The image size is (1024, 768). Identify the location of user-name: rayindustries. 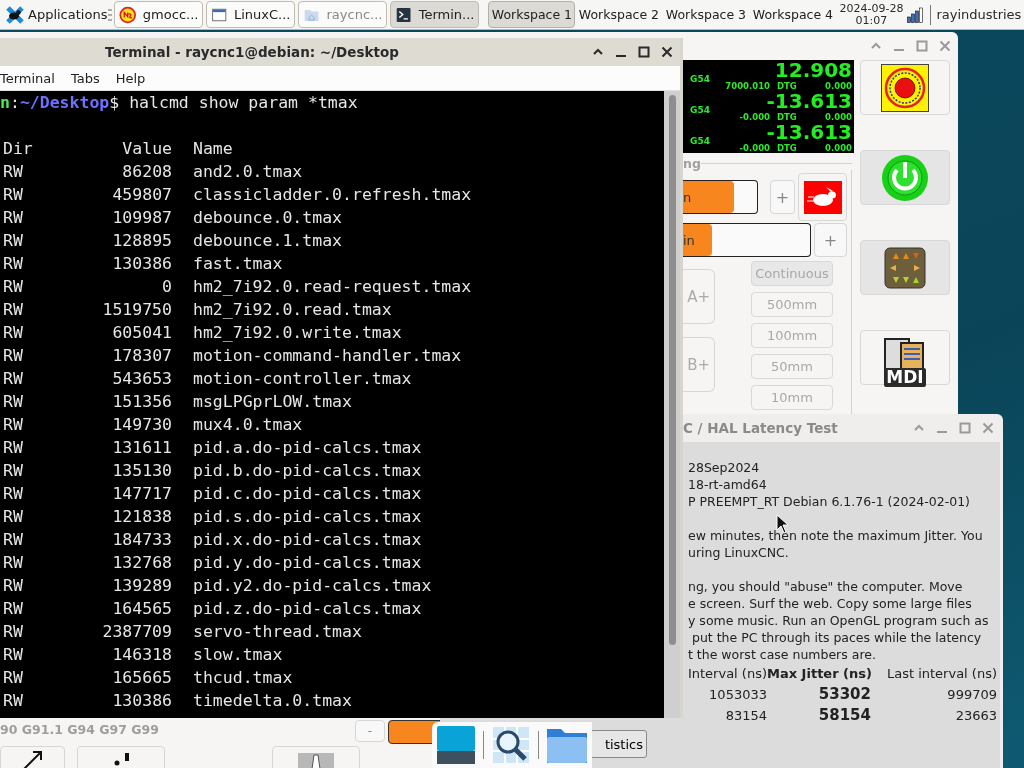
(979, 14).